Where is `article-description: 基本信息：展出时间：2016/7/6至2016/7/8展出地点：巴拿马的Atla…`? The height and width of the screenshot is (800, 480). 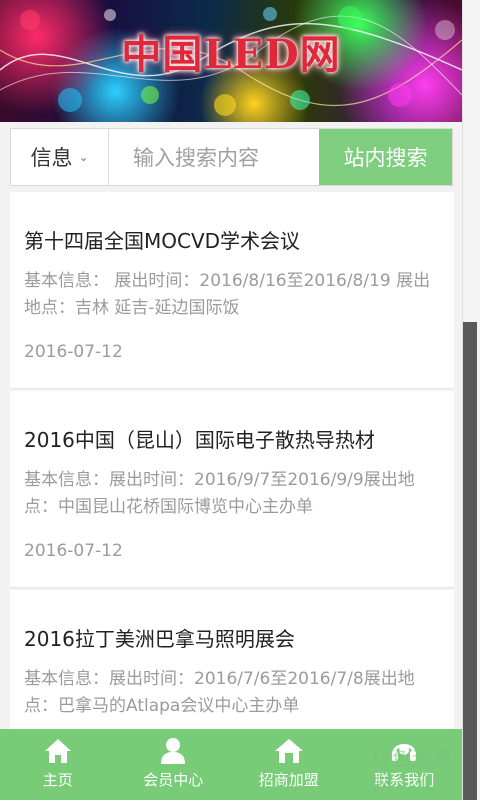
article-description: 基本信息：展出时间：2016/7/6至2016/7/8展出地点：巴拿马的Atla… is located at coordinates (219, 692).